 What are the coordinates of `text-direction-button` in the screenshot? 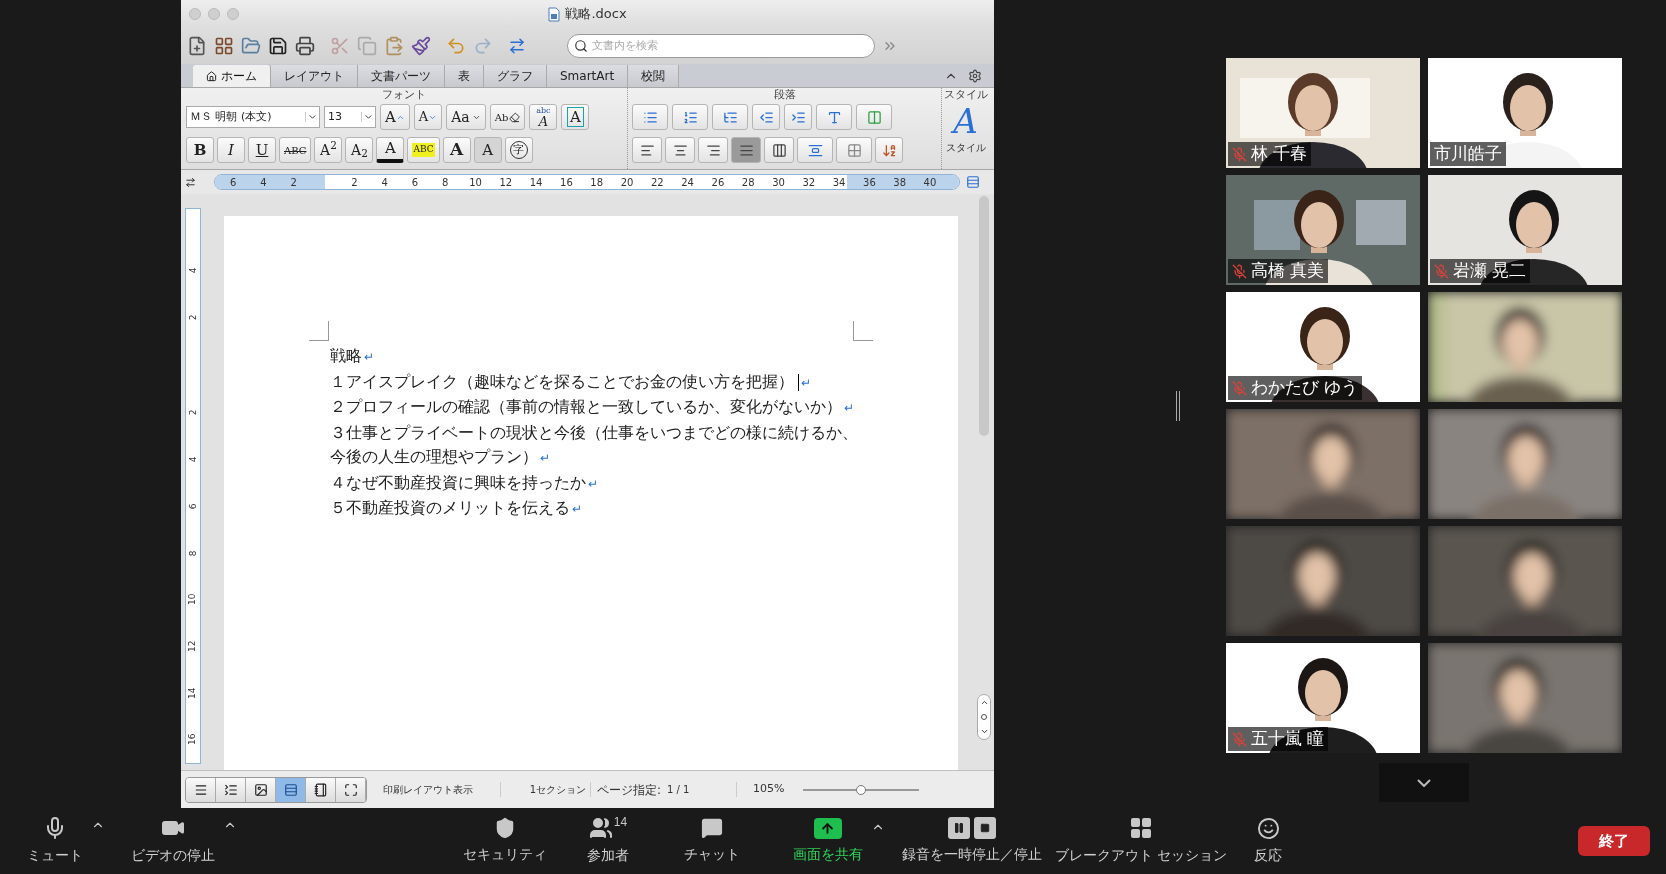 It's located at (834, 117).